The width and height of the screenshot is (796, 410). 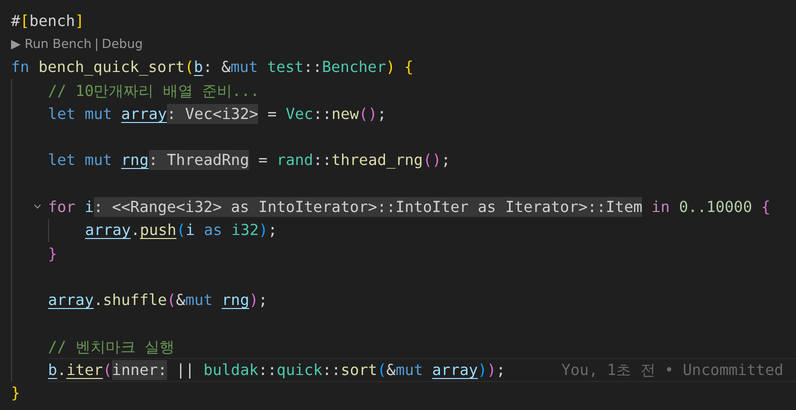 What do you see at coordinates (122, 44) in the screenshot?
I see `codelens-link: Debug` at bounding box center [122, 44].